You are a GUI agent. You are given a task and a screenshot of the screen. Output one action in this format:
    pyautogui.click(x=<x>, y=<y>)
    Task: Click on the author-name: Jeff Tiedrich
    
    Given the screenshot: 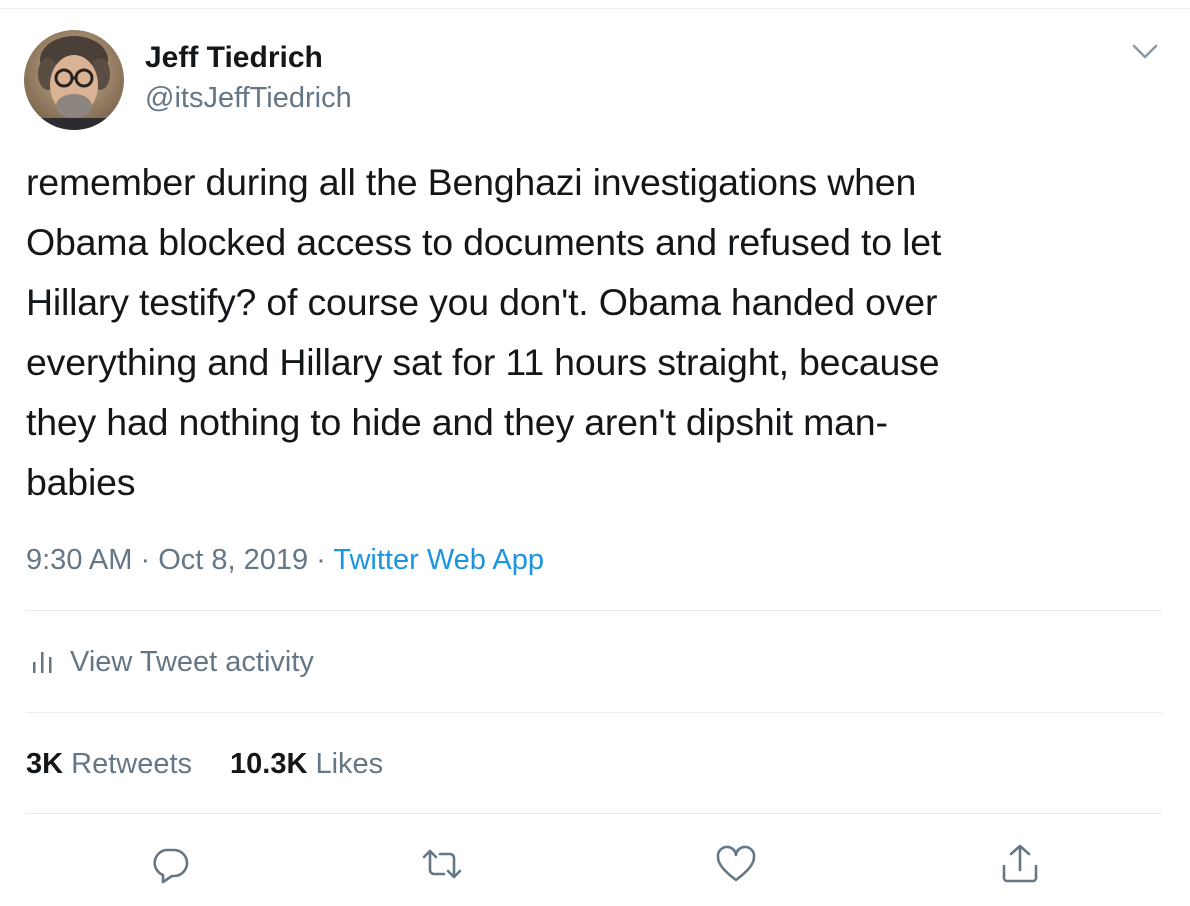 What is the action you would take?
    pyautogui.click(x=234, y=58)
    